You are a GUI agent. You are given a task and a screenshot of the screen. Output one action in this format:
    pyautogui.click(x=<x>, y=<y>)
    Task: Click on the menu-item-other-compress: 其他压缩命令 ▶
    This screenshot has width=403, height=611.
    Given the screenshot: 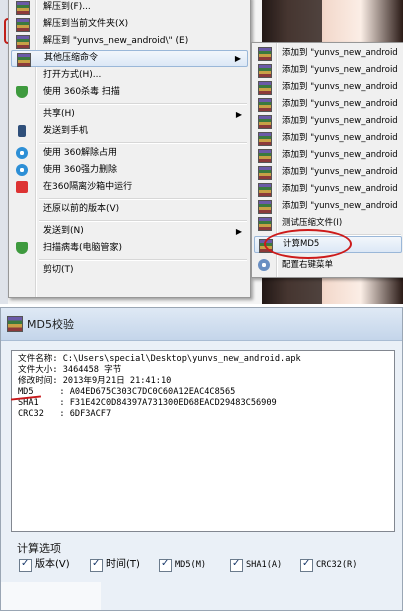 What is the action you would take?
    pyautogui.click(x=129, y=58)
    